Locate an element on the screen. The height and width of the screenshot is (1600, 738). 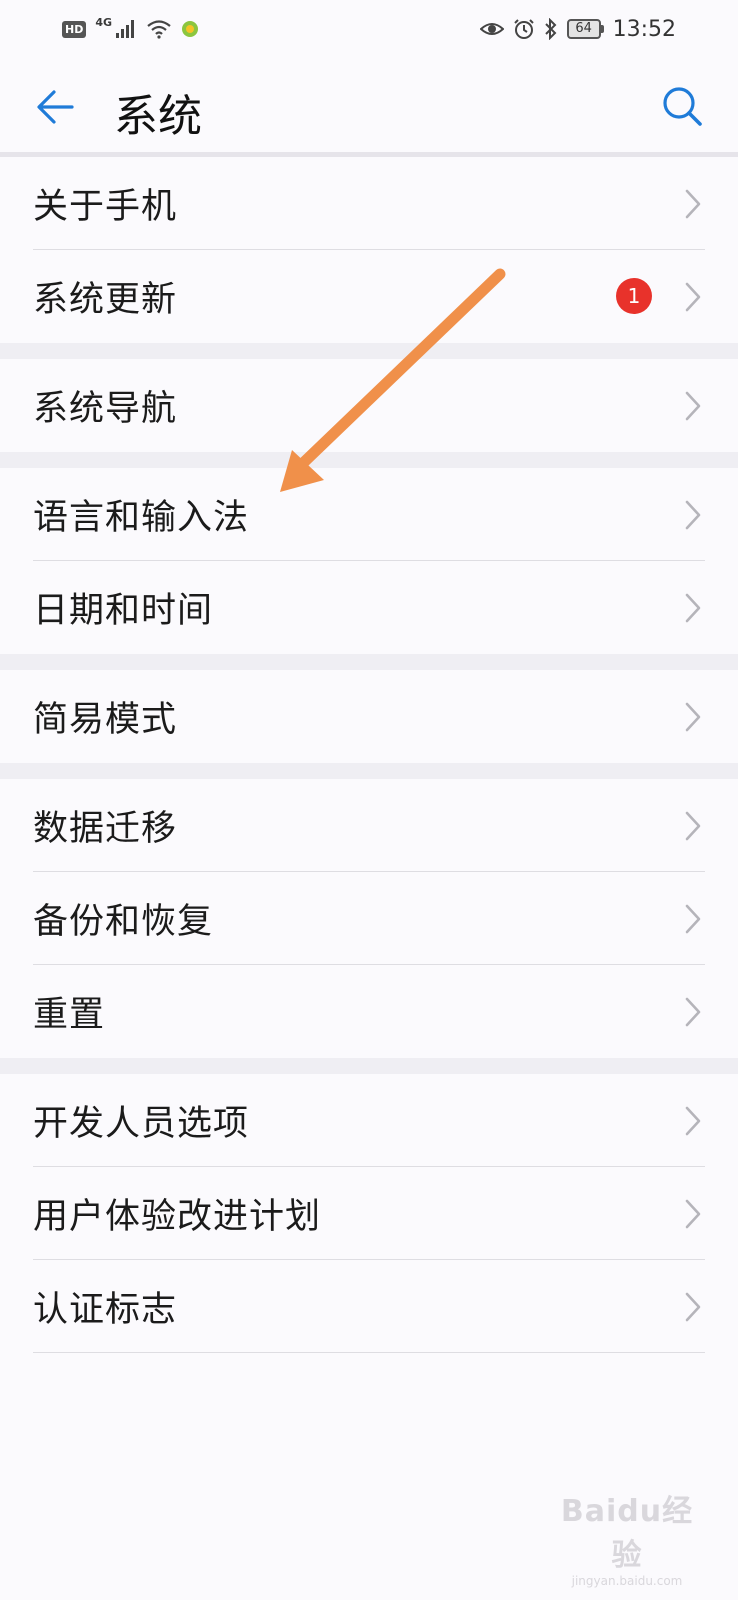
alarm-icon is located at coordinates (523, 29).